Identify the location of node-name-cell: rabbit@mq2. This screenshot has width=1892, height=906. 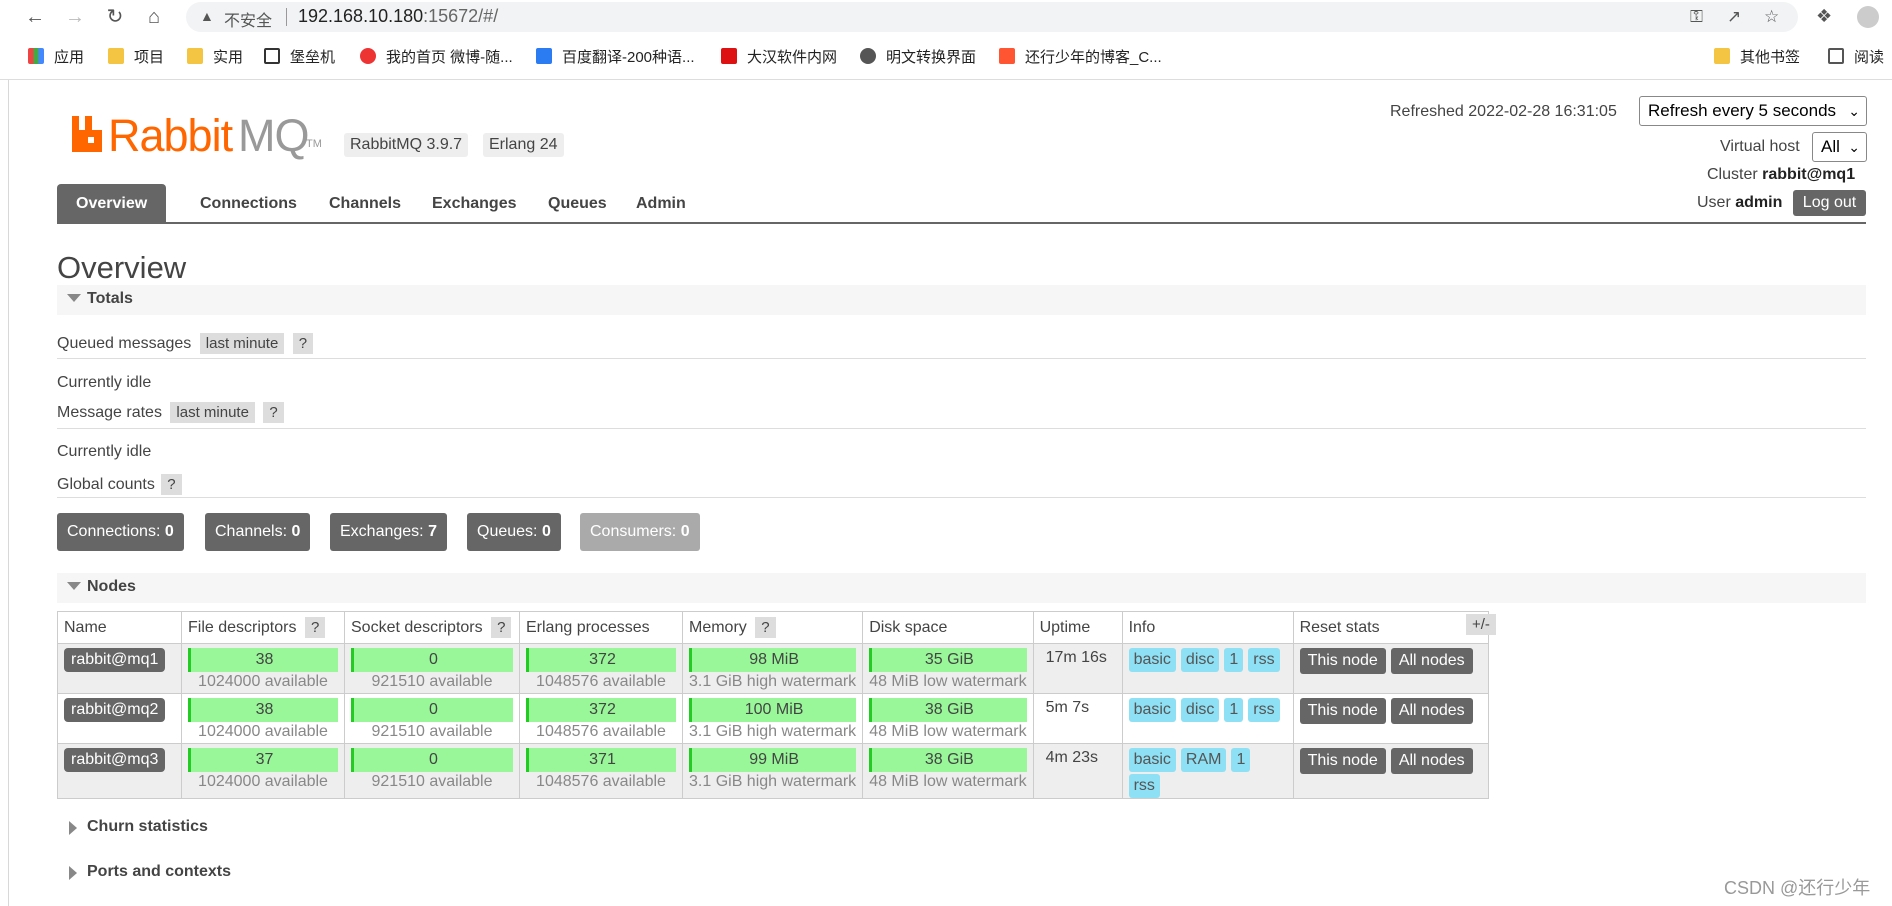
(119, 718).